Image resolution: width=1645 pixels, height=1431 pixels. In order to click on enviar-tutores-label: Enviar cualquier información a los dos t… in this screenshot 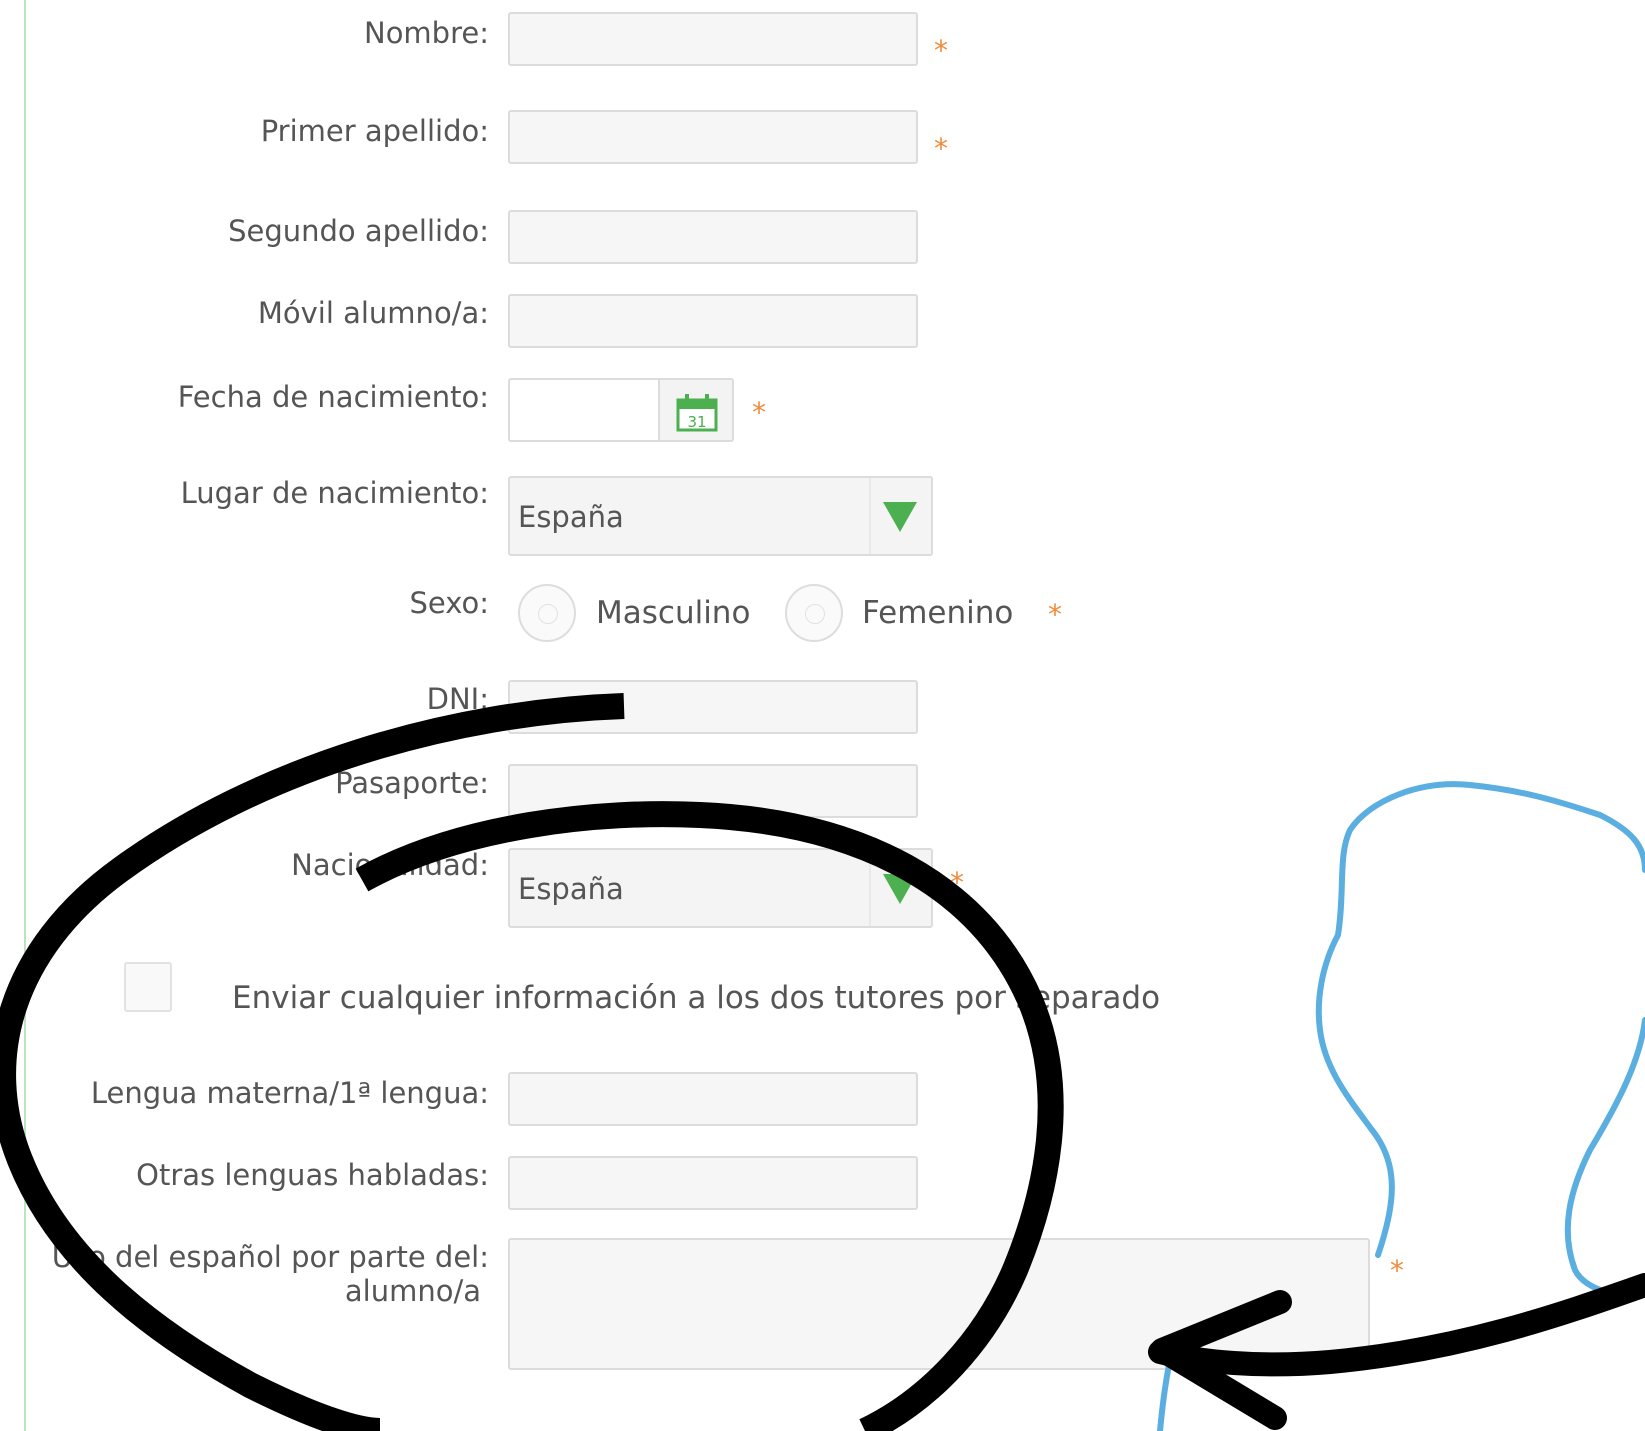, I will do `click(696, 998)`.